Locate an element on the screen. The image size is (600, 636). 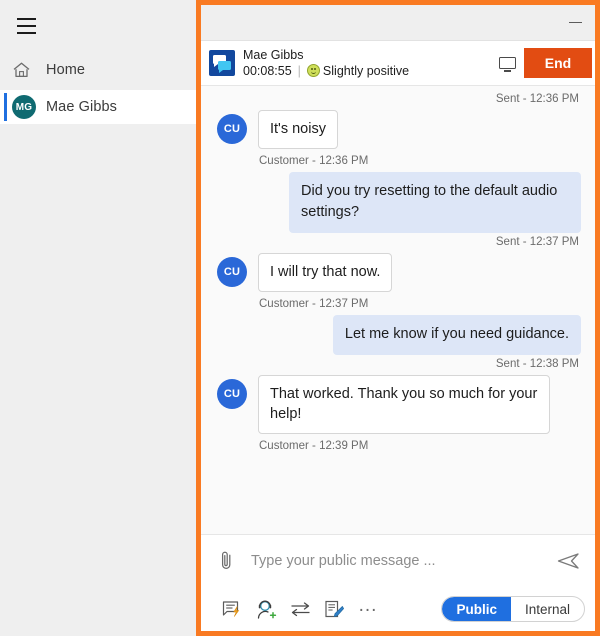
conversation-substatus: 00:08:55 | Slightly positive is located at coordinates (366, 71).